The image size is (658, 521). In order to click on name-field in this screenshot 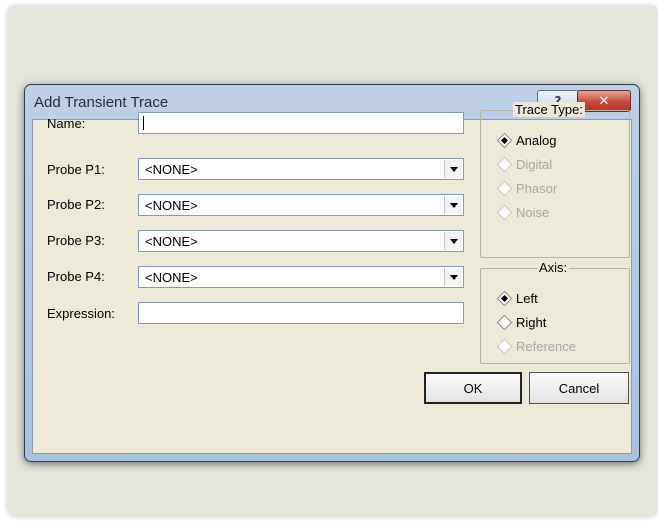, I will do `click(301, 123)`.